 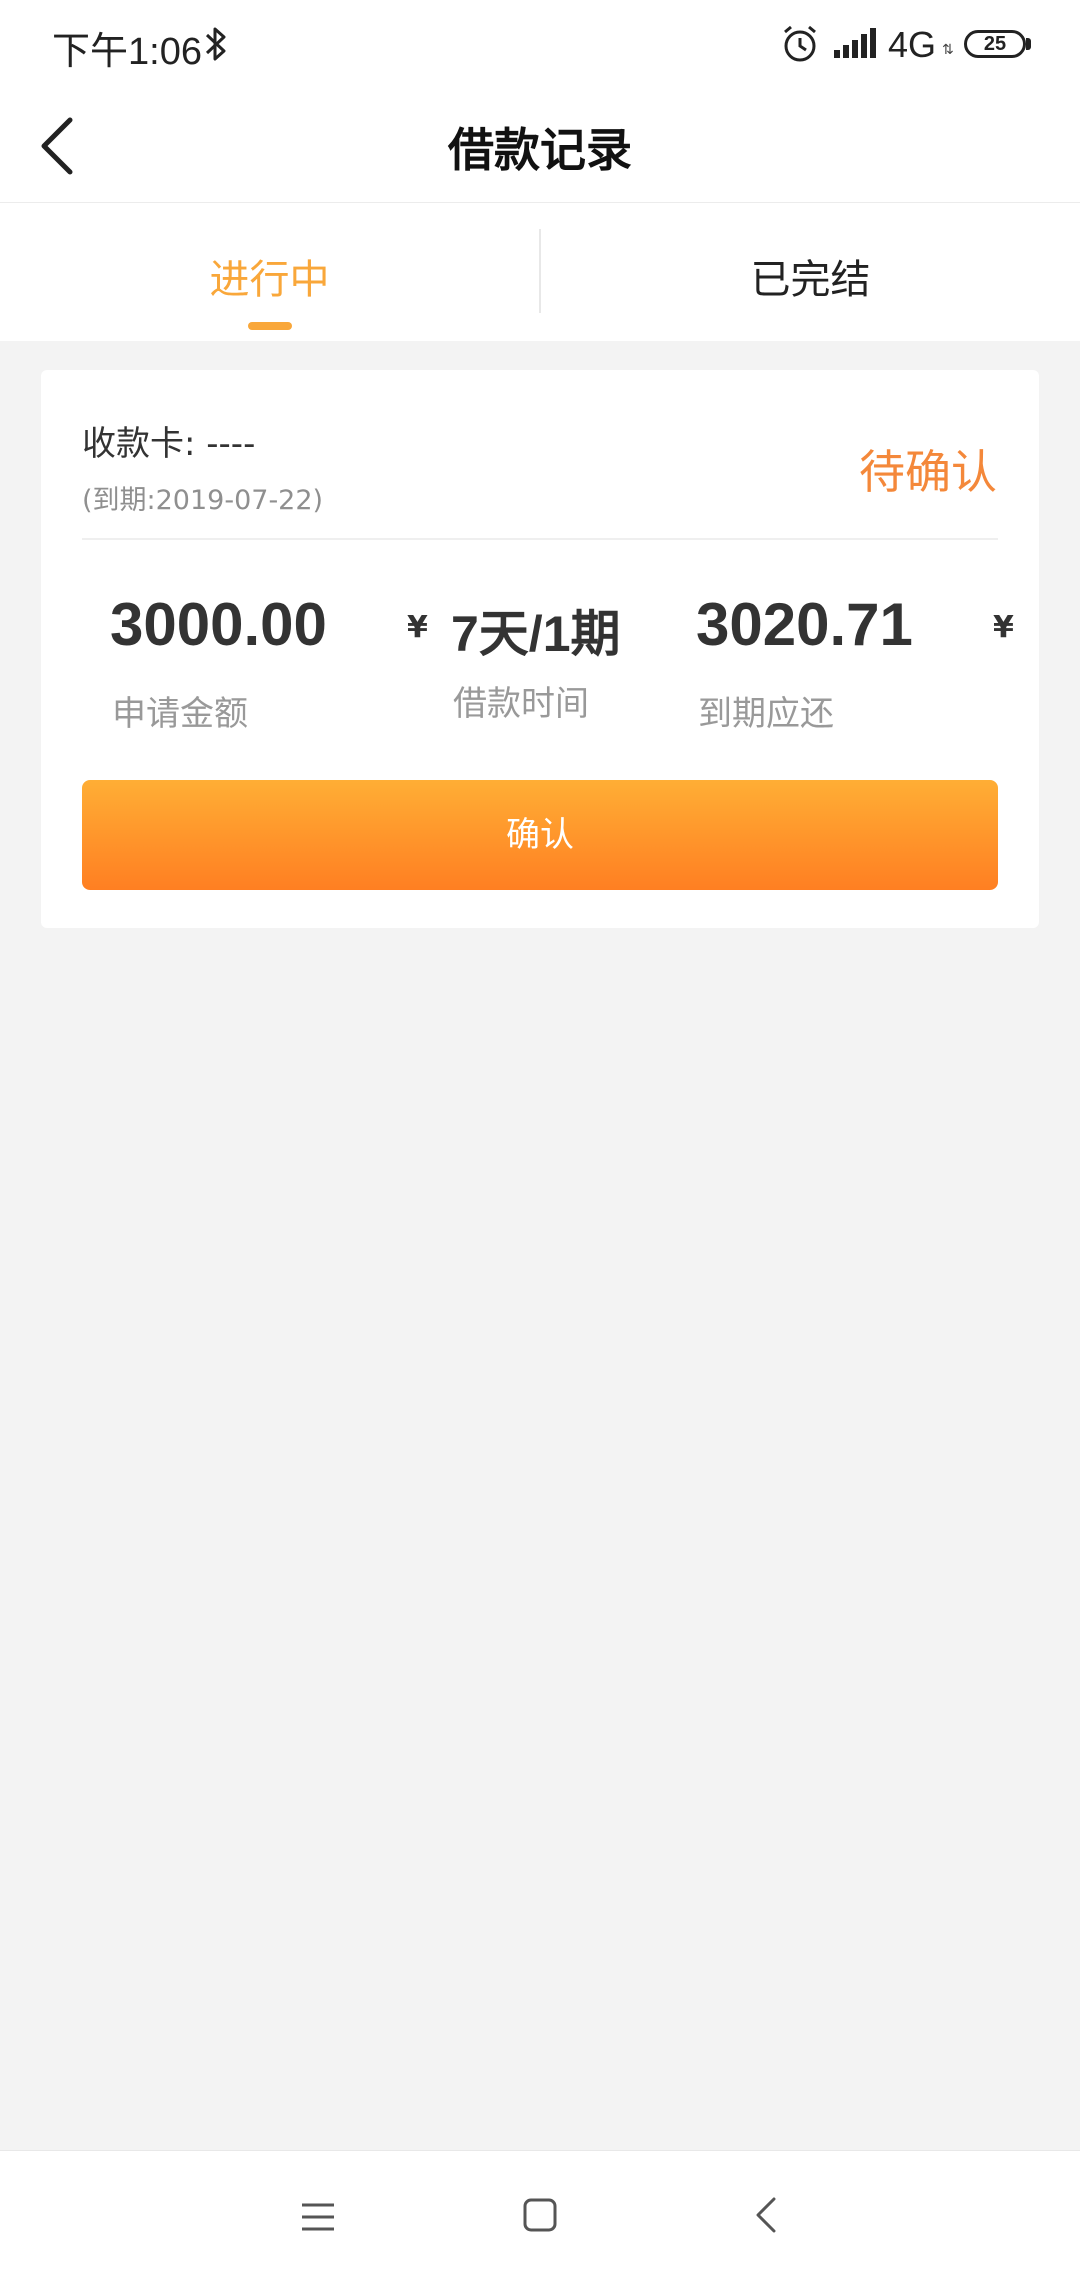 I want to click on tab-bar: 进行中 已完结, so click(x=540, y=272).